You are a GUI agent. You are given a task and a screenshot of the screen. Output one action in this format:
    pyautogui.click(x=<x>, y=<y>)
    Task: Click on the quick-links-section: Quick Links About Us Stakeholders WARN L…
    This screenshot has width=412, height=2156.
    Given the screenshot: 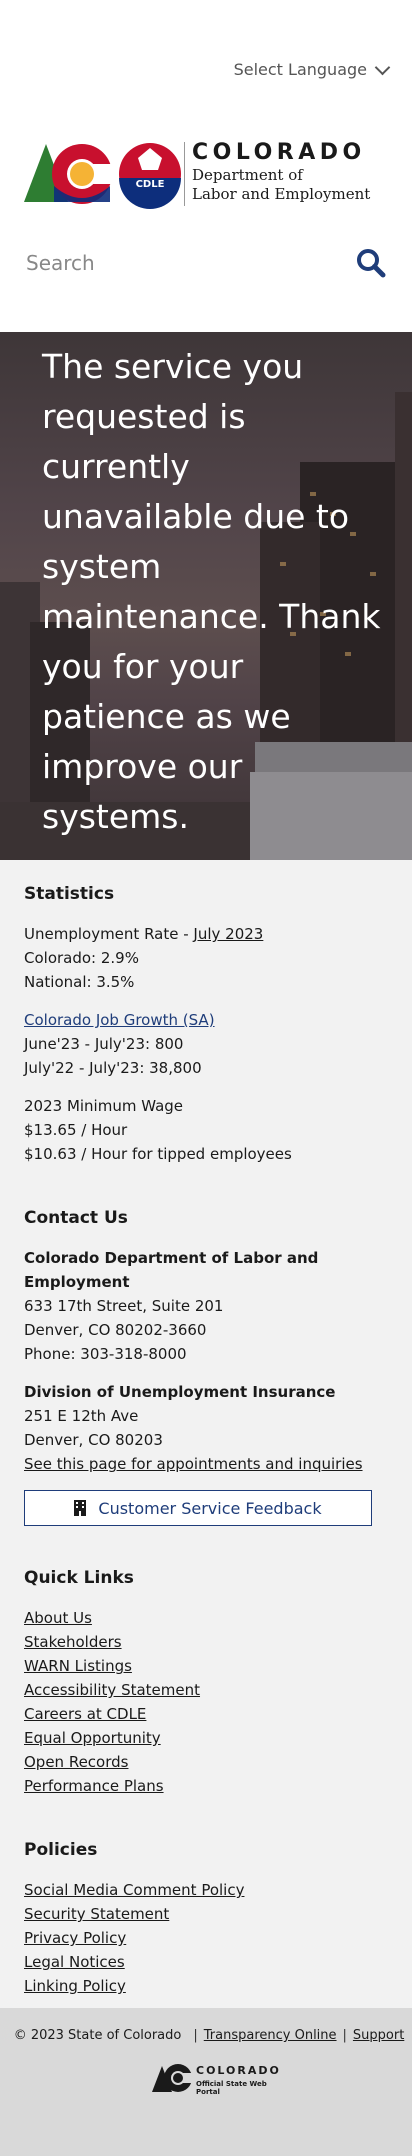 What is the action you would take?
    pyautogui.click(x=206, y=1683)
    